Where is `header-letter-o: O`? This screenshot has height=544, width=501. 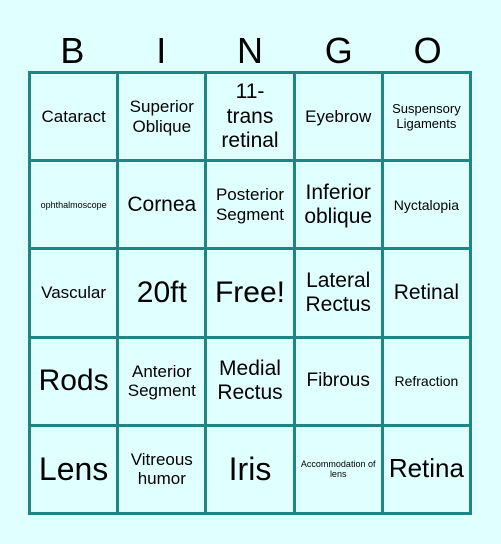 header-letter-o: O is located at coordinates (427, 50).